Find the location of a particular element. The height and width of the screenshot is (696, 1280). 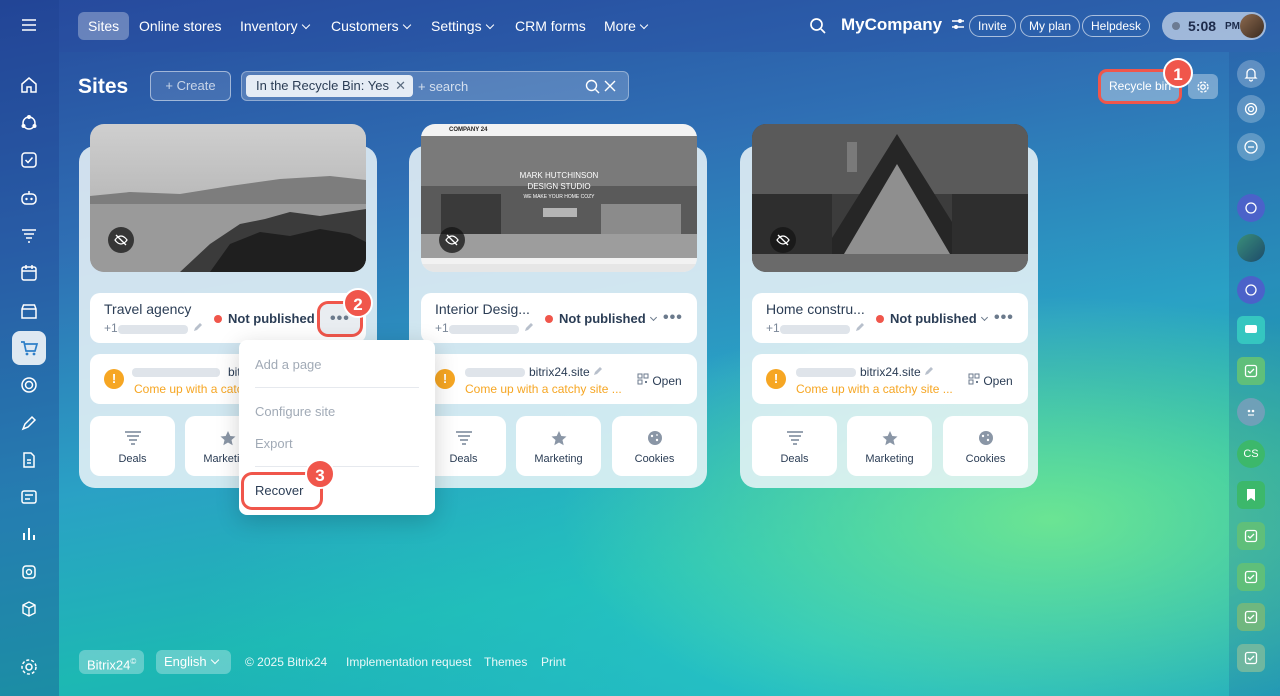

box-icon is located at coordinates (29, 609).